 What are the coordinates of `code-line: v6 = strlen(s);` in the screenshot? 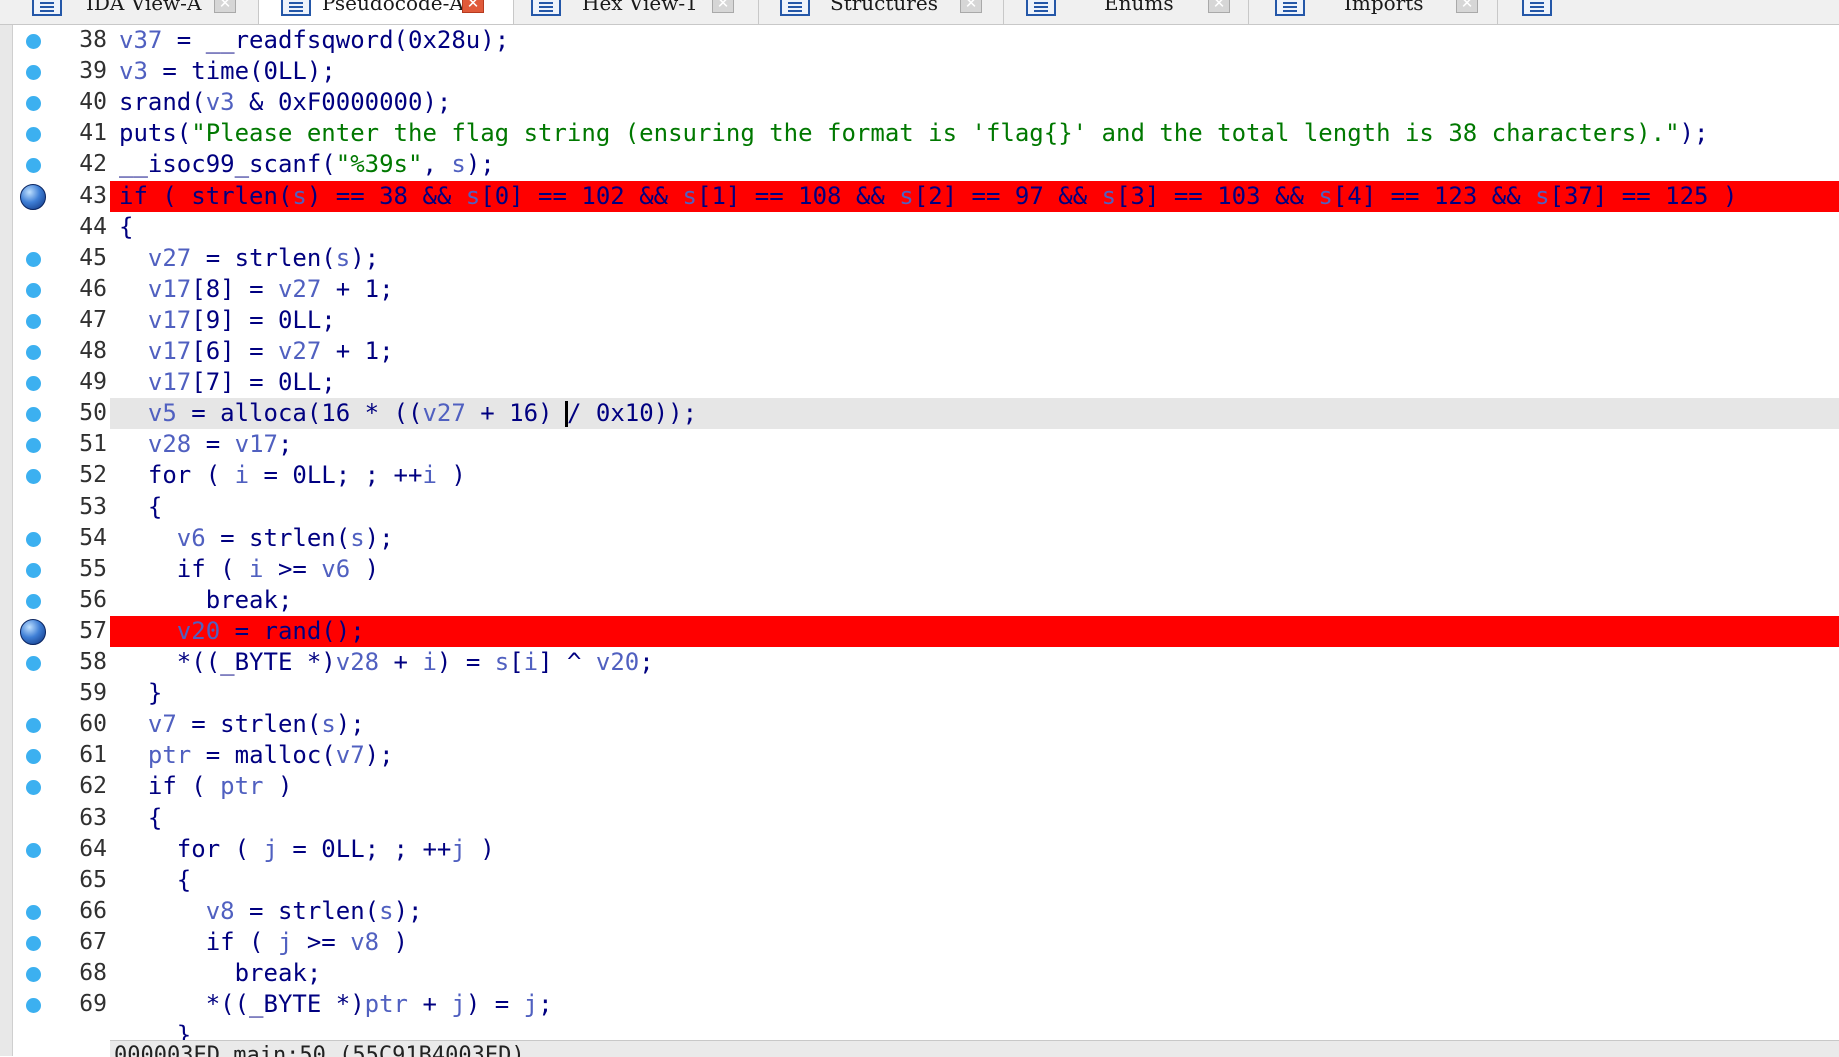 It's located at (974, 538).